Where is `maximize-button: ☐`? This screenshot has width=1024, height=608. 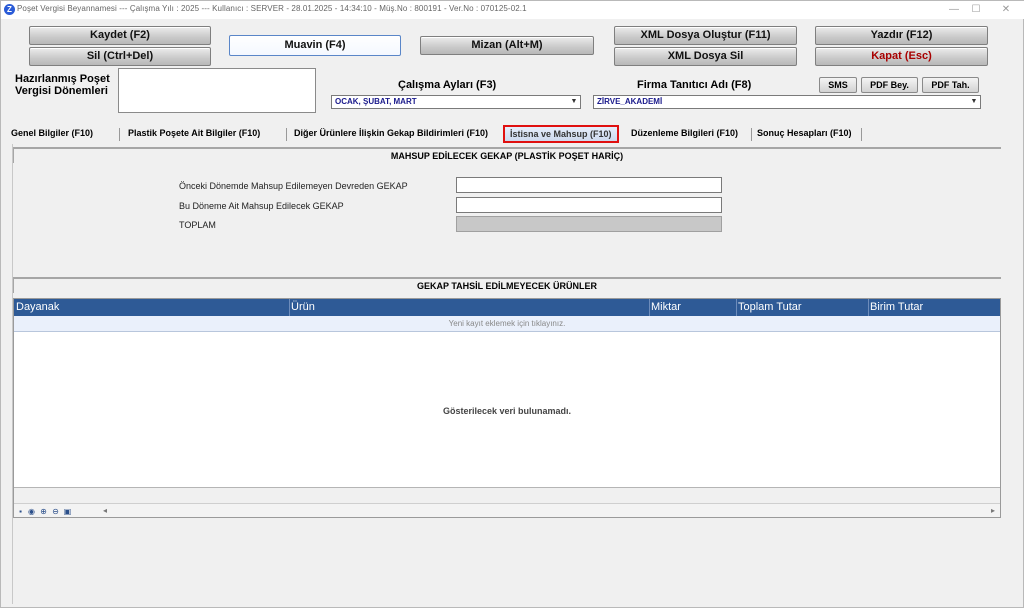 maximize-button: ☐ is located at coordinates (976, 9).